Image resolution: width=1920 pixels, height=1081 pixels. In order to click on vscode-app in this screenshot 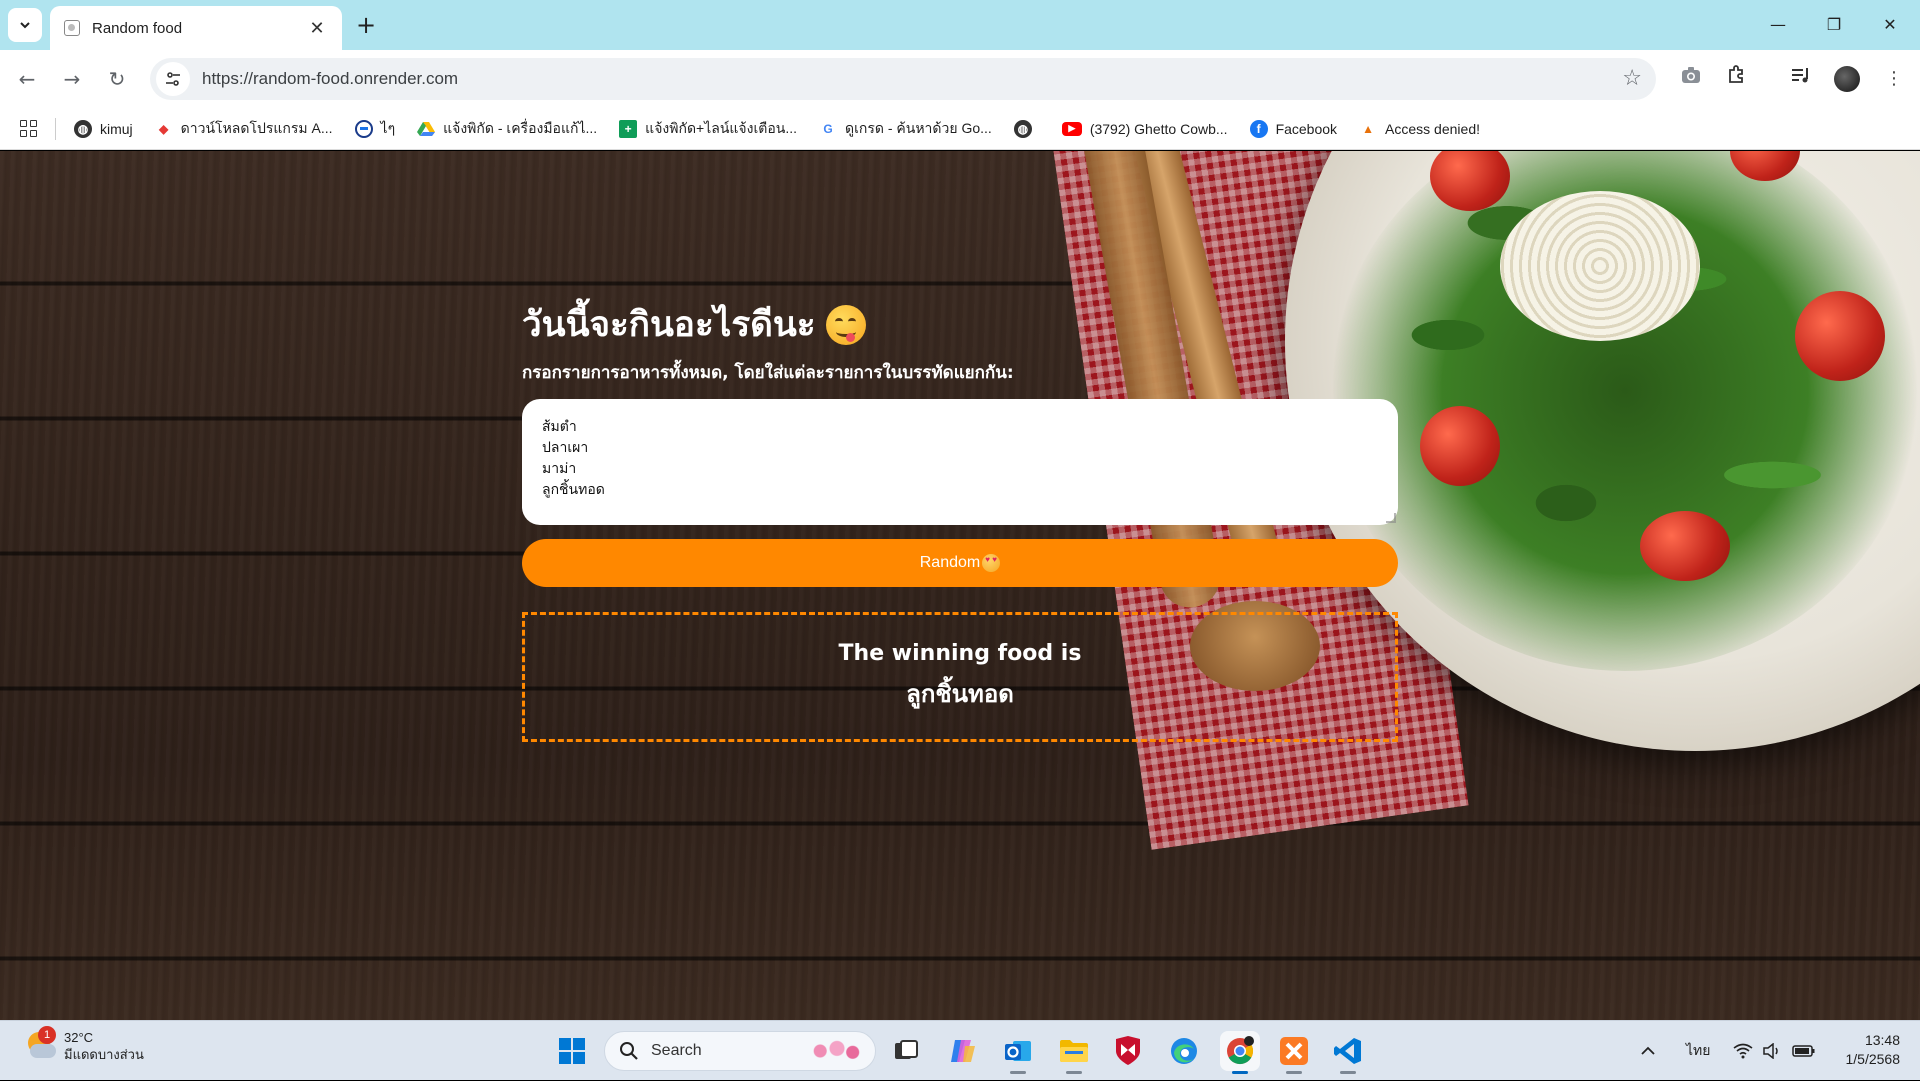, I will do `click(1348, 1052)`.